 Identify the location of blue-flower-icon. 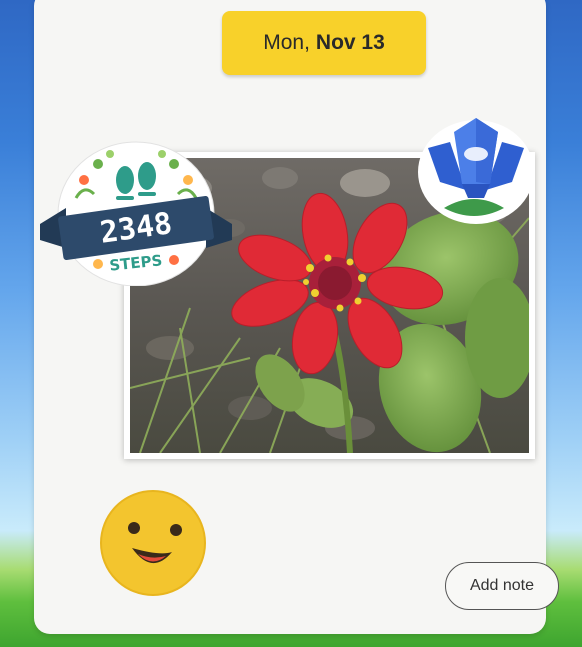
(476, 171).